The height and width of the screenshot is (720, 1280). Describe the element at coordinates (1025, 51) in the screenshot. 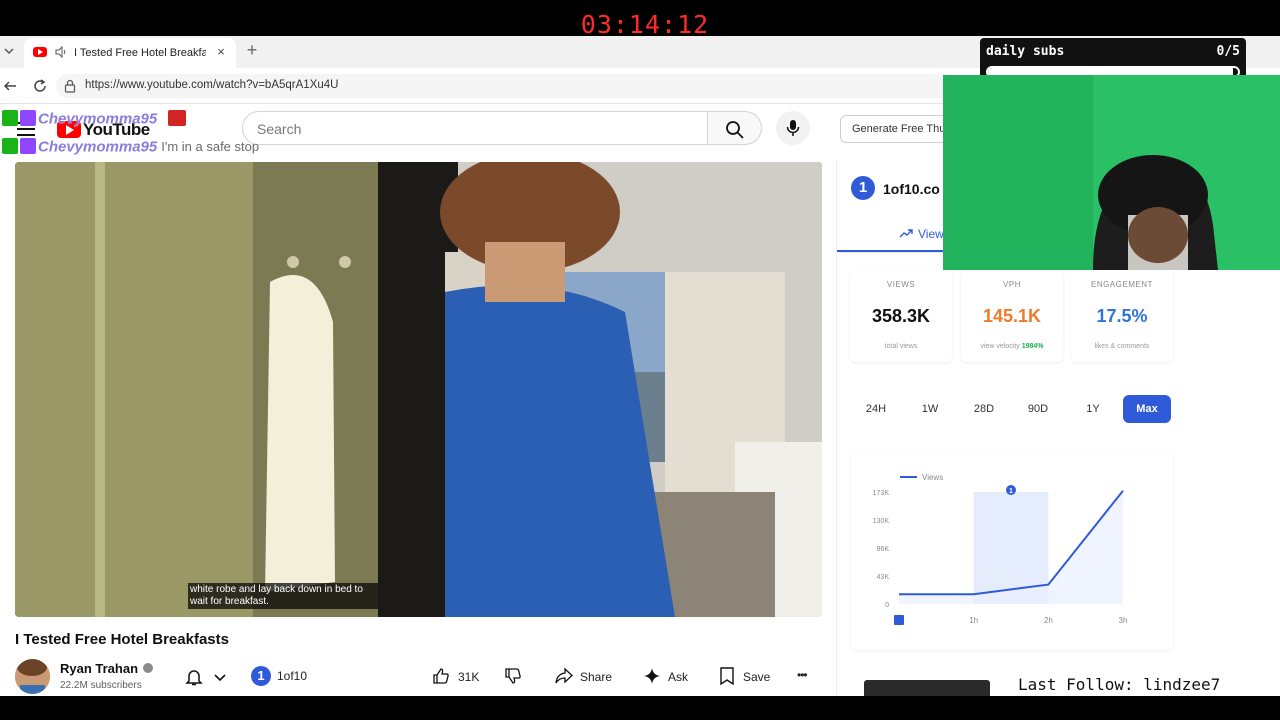

I see `daily-subs-title: daily subs` at that location.